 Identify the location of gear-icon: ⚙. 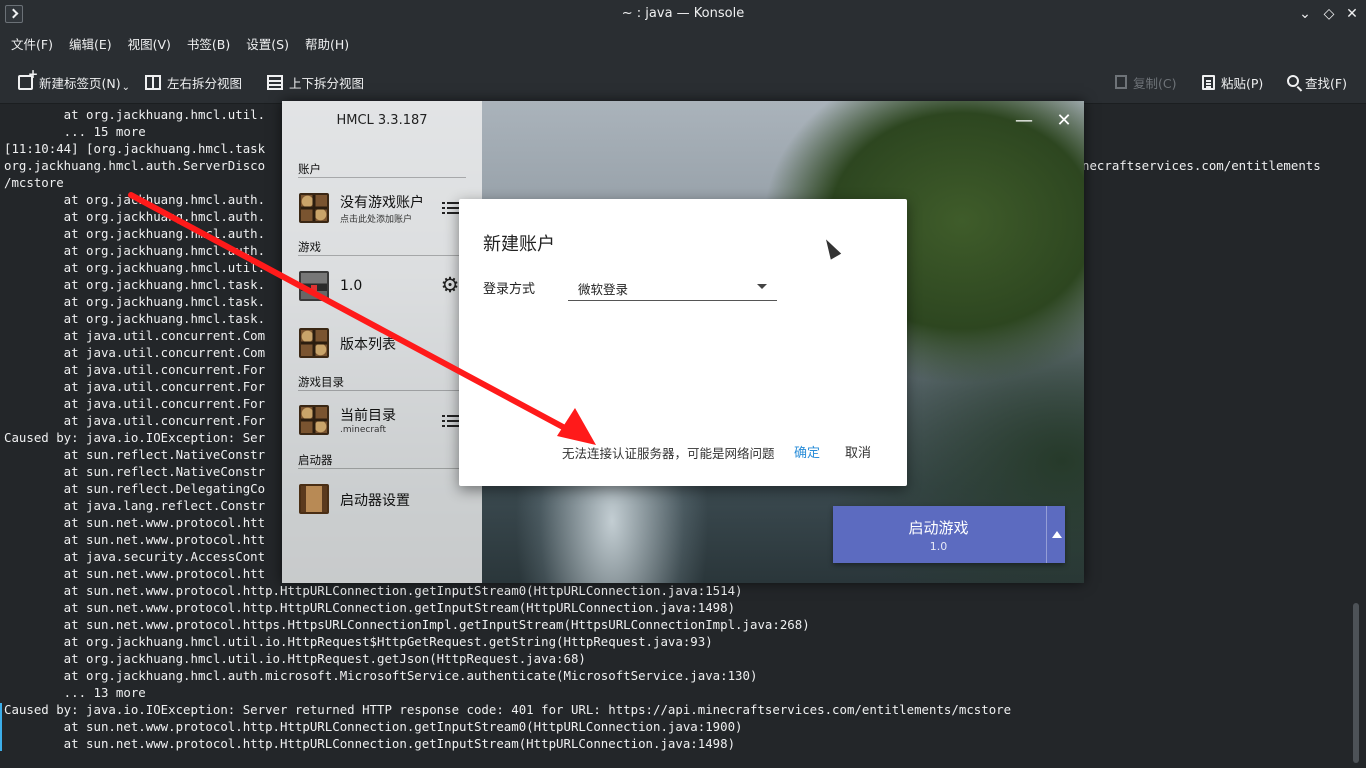
(450, 285).